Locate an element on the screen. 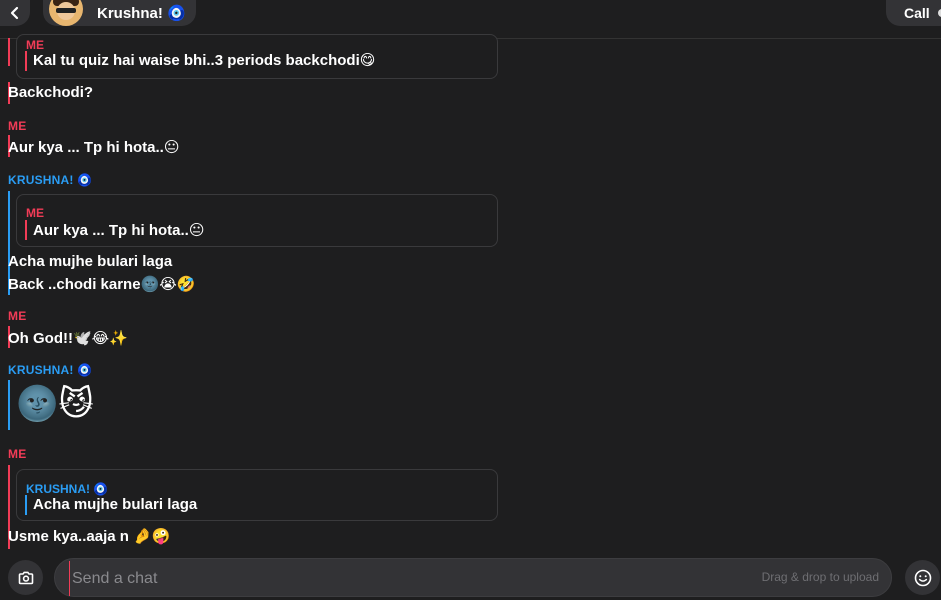  contact-title-pill: Krushna! 🧿 is located at coordinates (119, 13).